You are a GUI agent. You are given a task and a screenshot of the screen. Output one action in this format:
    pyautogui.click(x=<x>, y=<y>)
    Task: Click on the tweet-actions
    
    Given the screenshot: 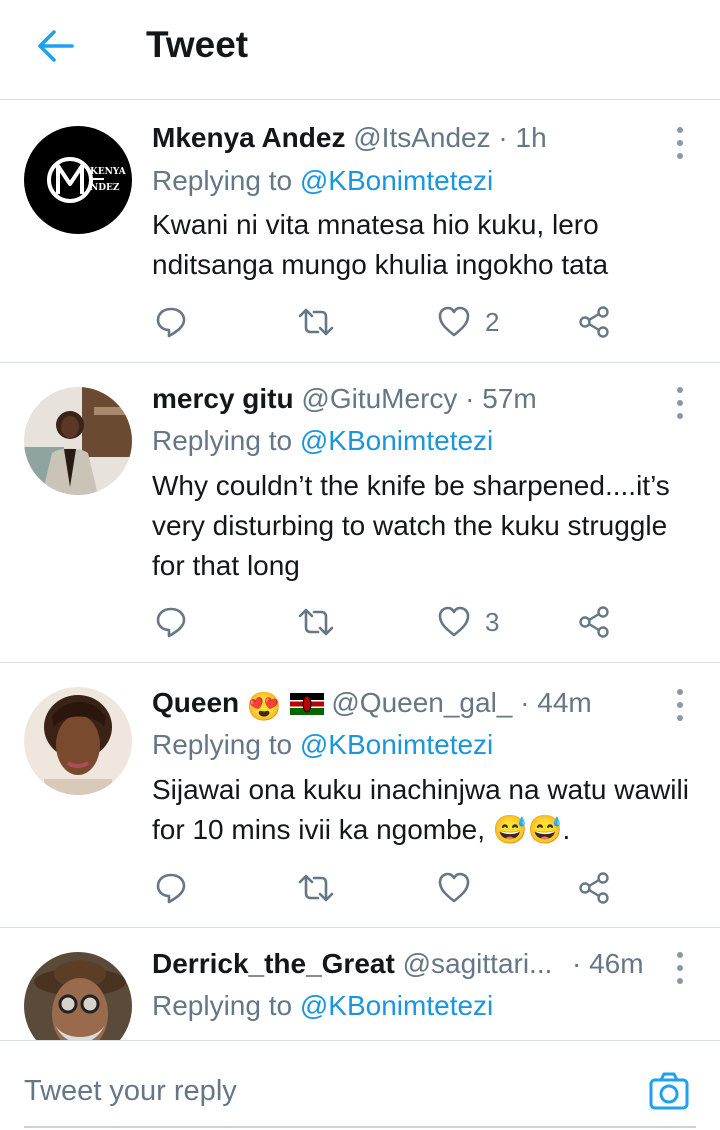 What is the action you would take?
    pyautogui.click(x=387, y=888)
    